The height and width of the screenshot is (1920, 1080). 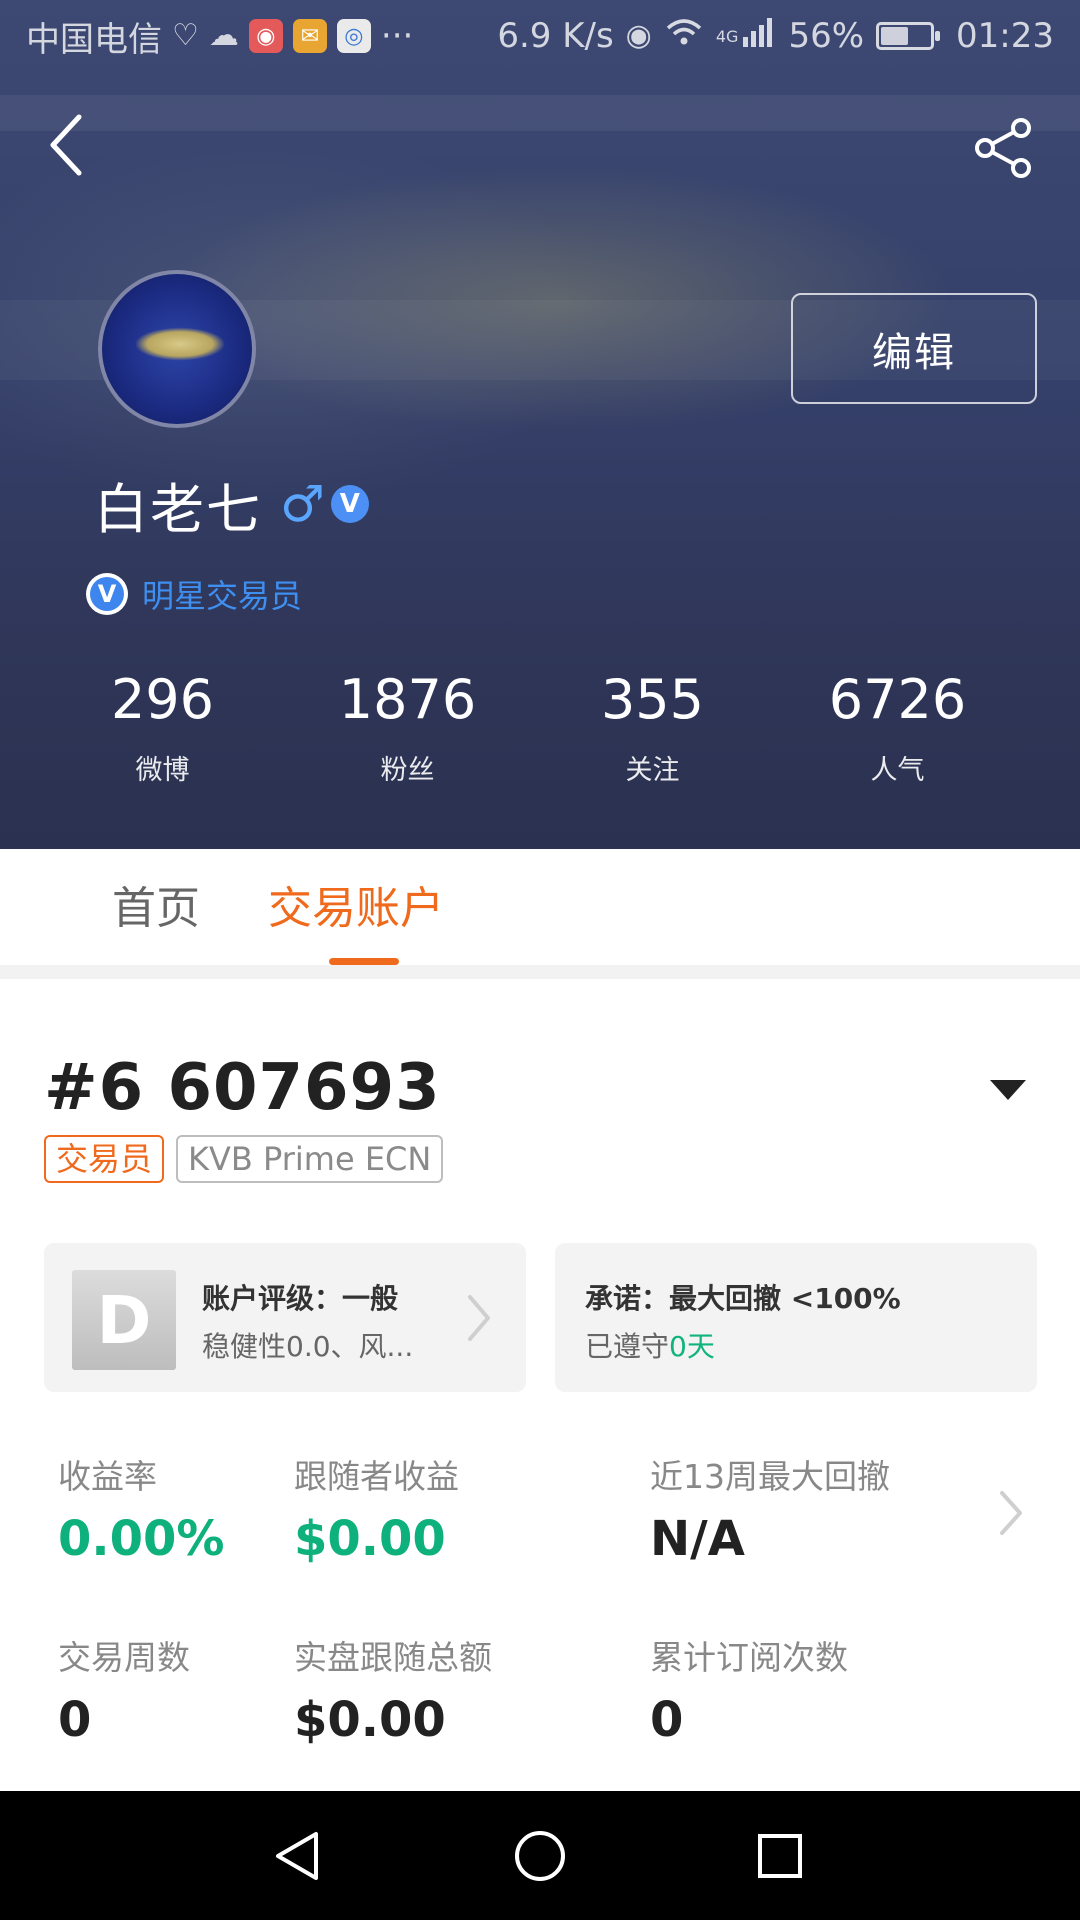 What do you see at coordinates (727, 36) in the screenshot?
I see `network-type: 4G` at bounding box center [727, 36].